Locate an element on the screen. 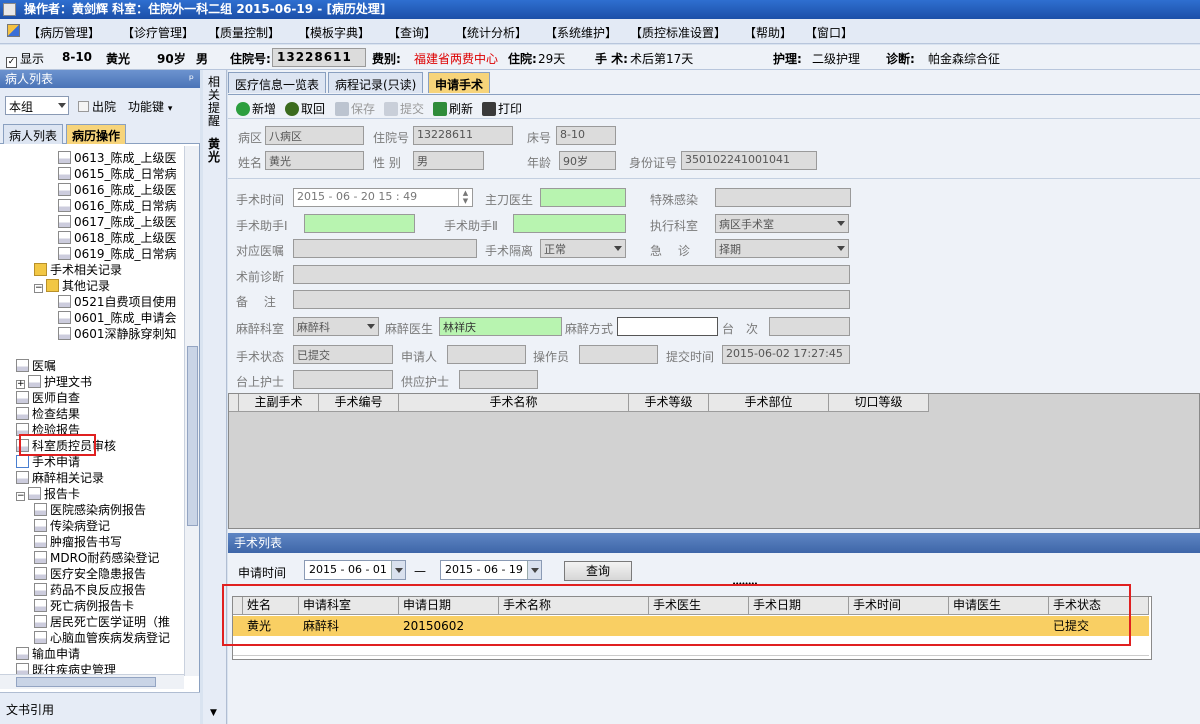 The width and height of the screenshot is (1200, 724). from-date-picker: 2015 - 06 - 01 is located at coordinates (355, 570).